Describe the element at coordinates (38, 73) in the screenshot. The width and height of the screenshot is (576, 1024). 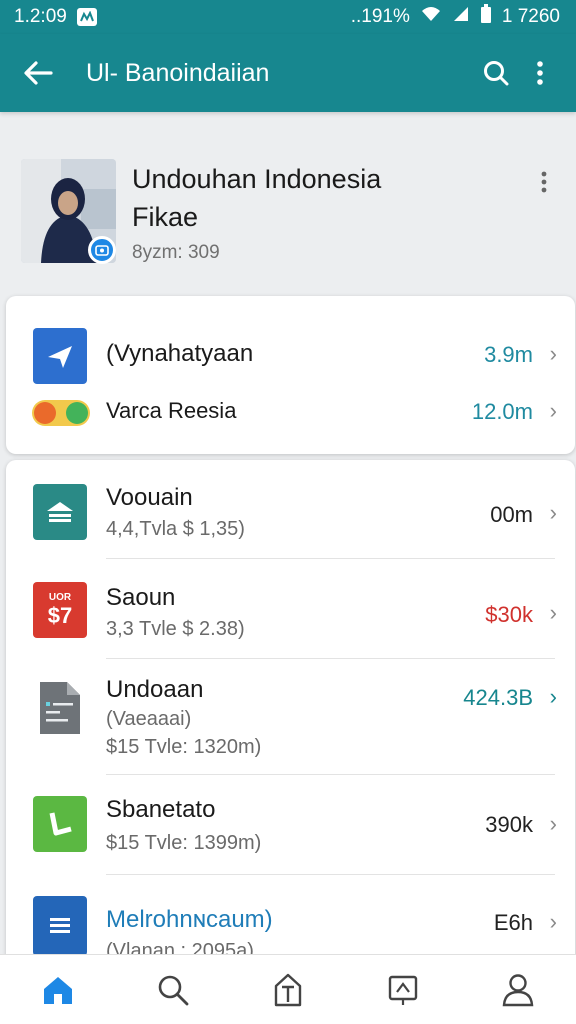
I see `back-arrow-icon` at that location.